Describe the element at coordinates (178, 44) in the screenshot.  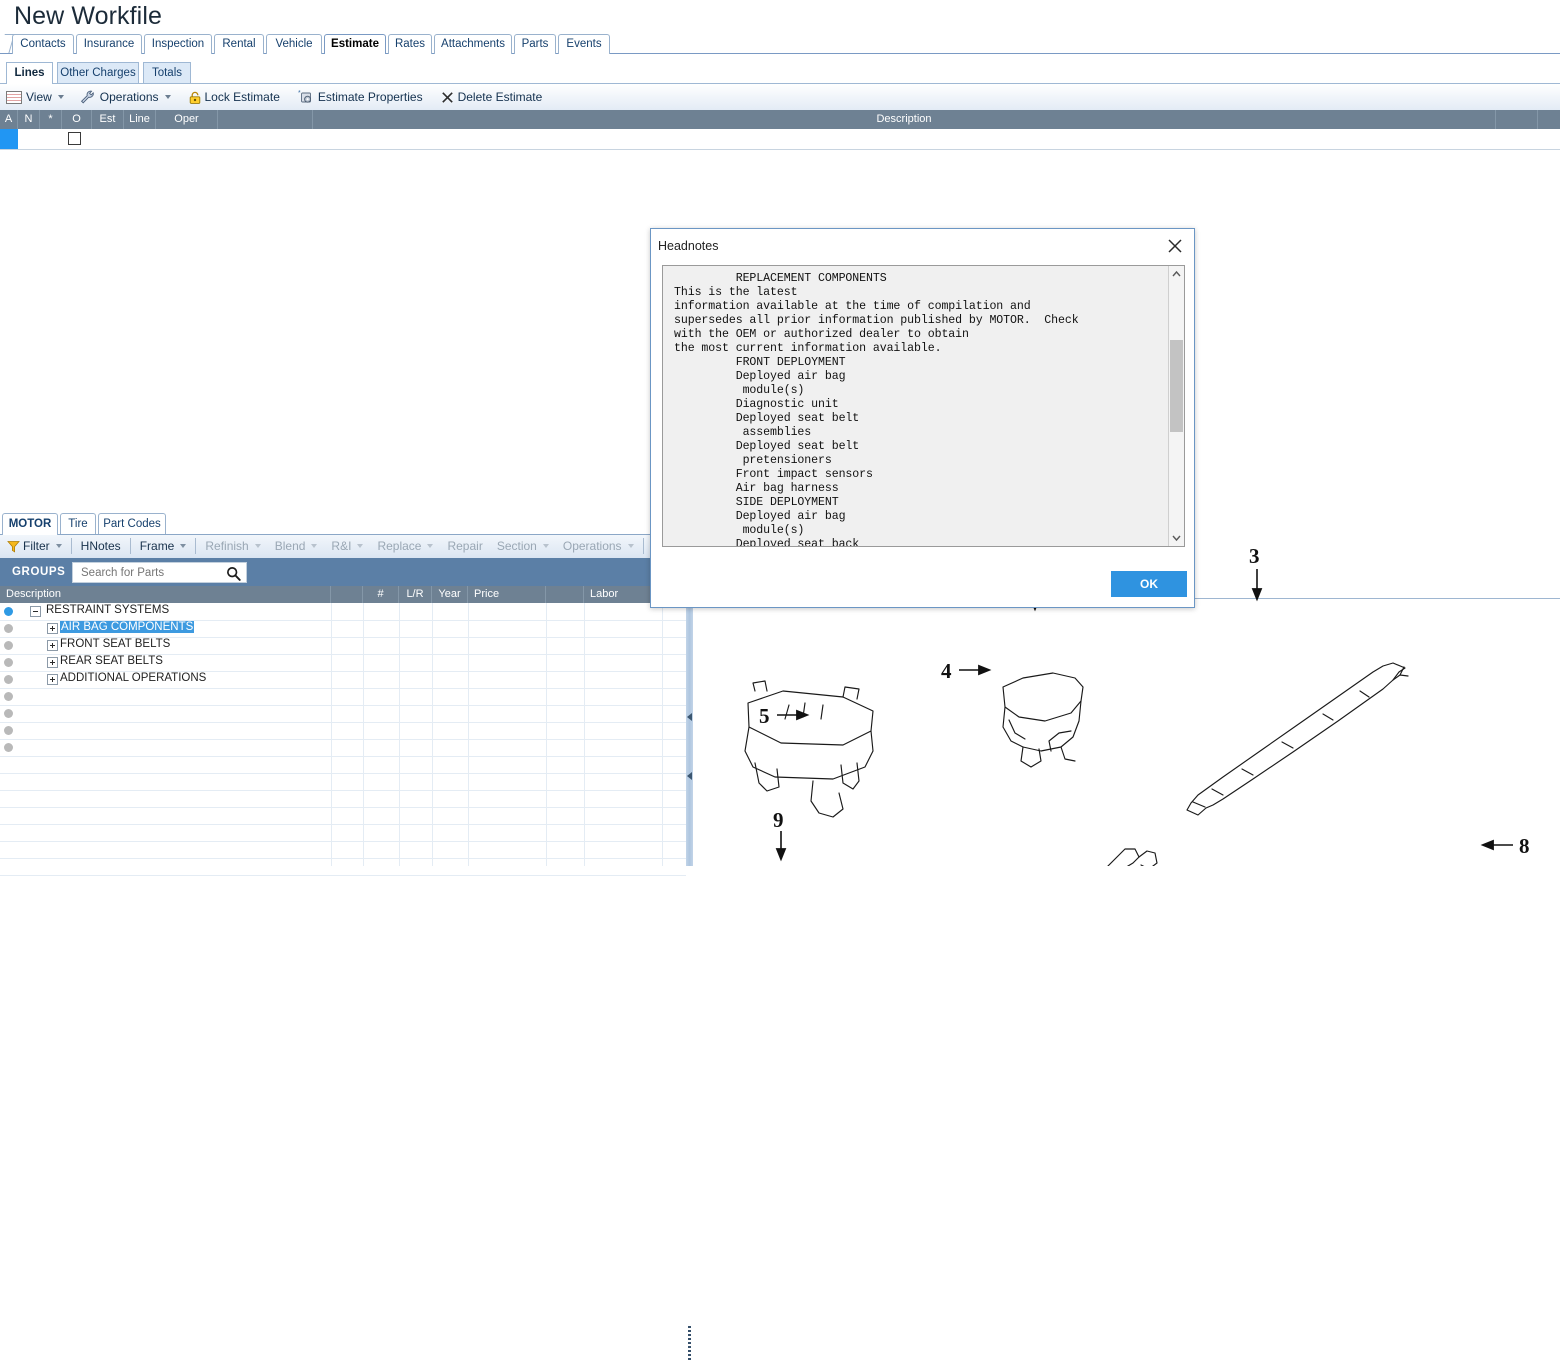
I see `main-tab-inspection: Inspection` at that location.